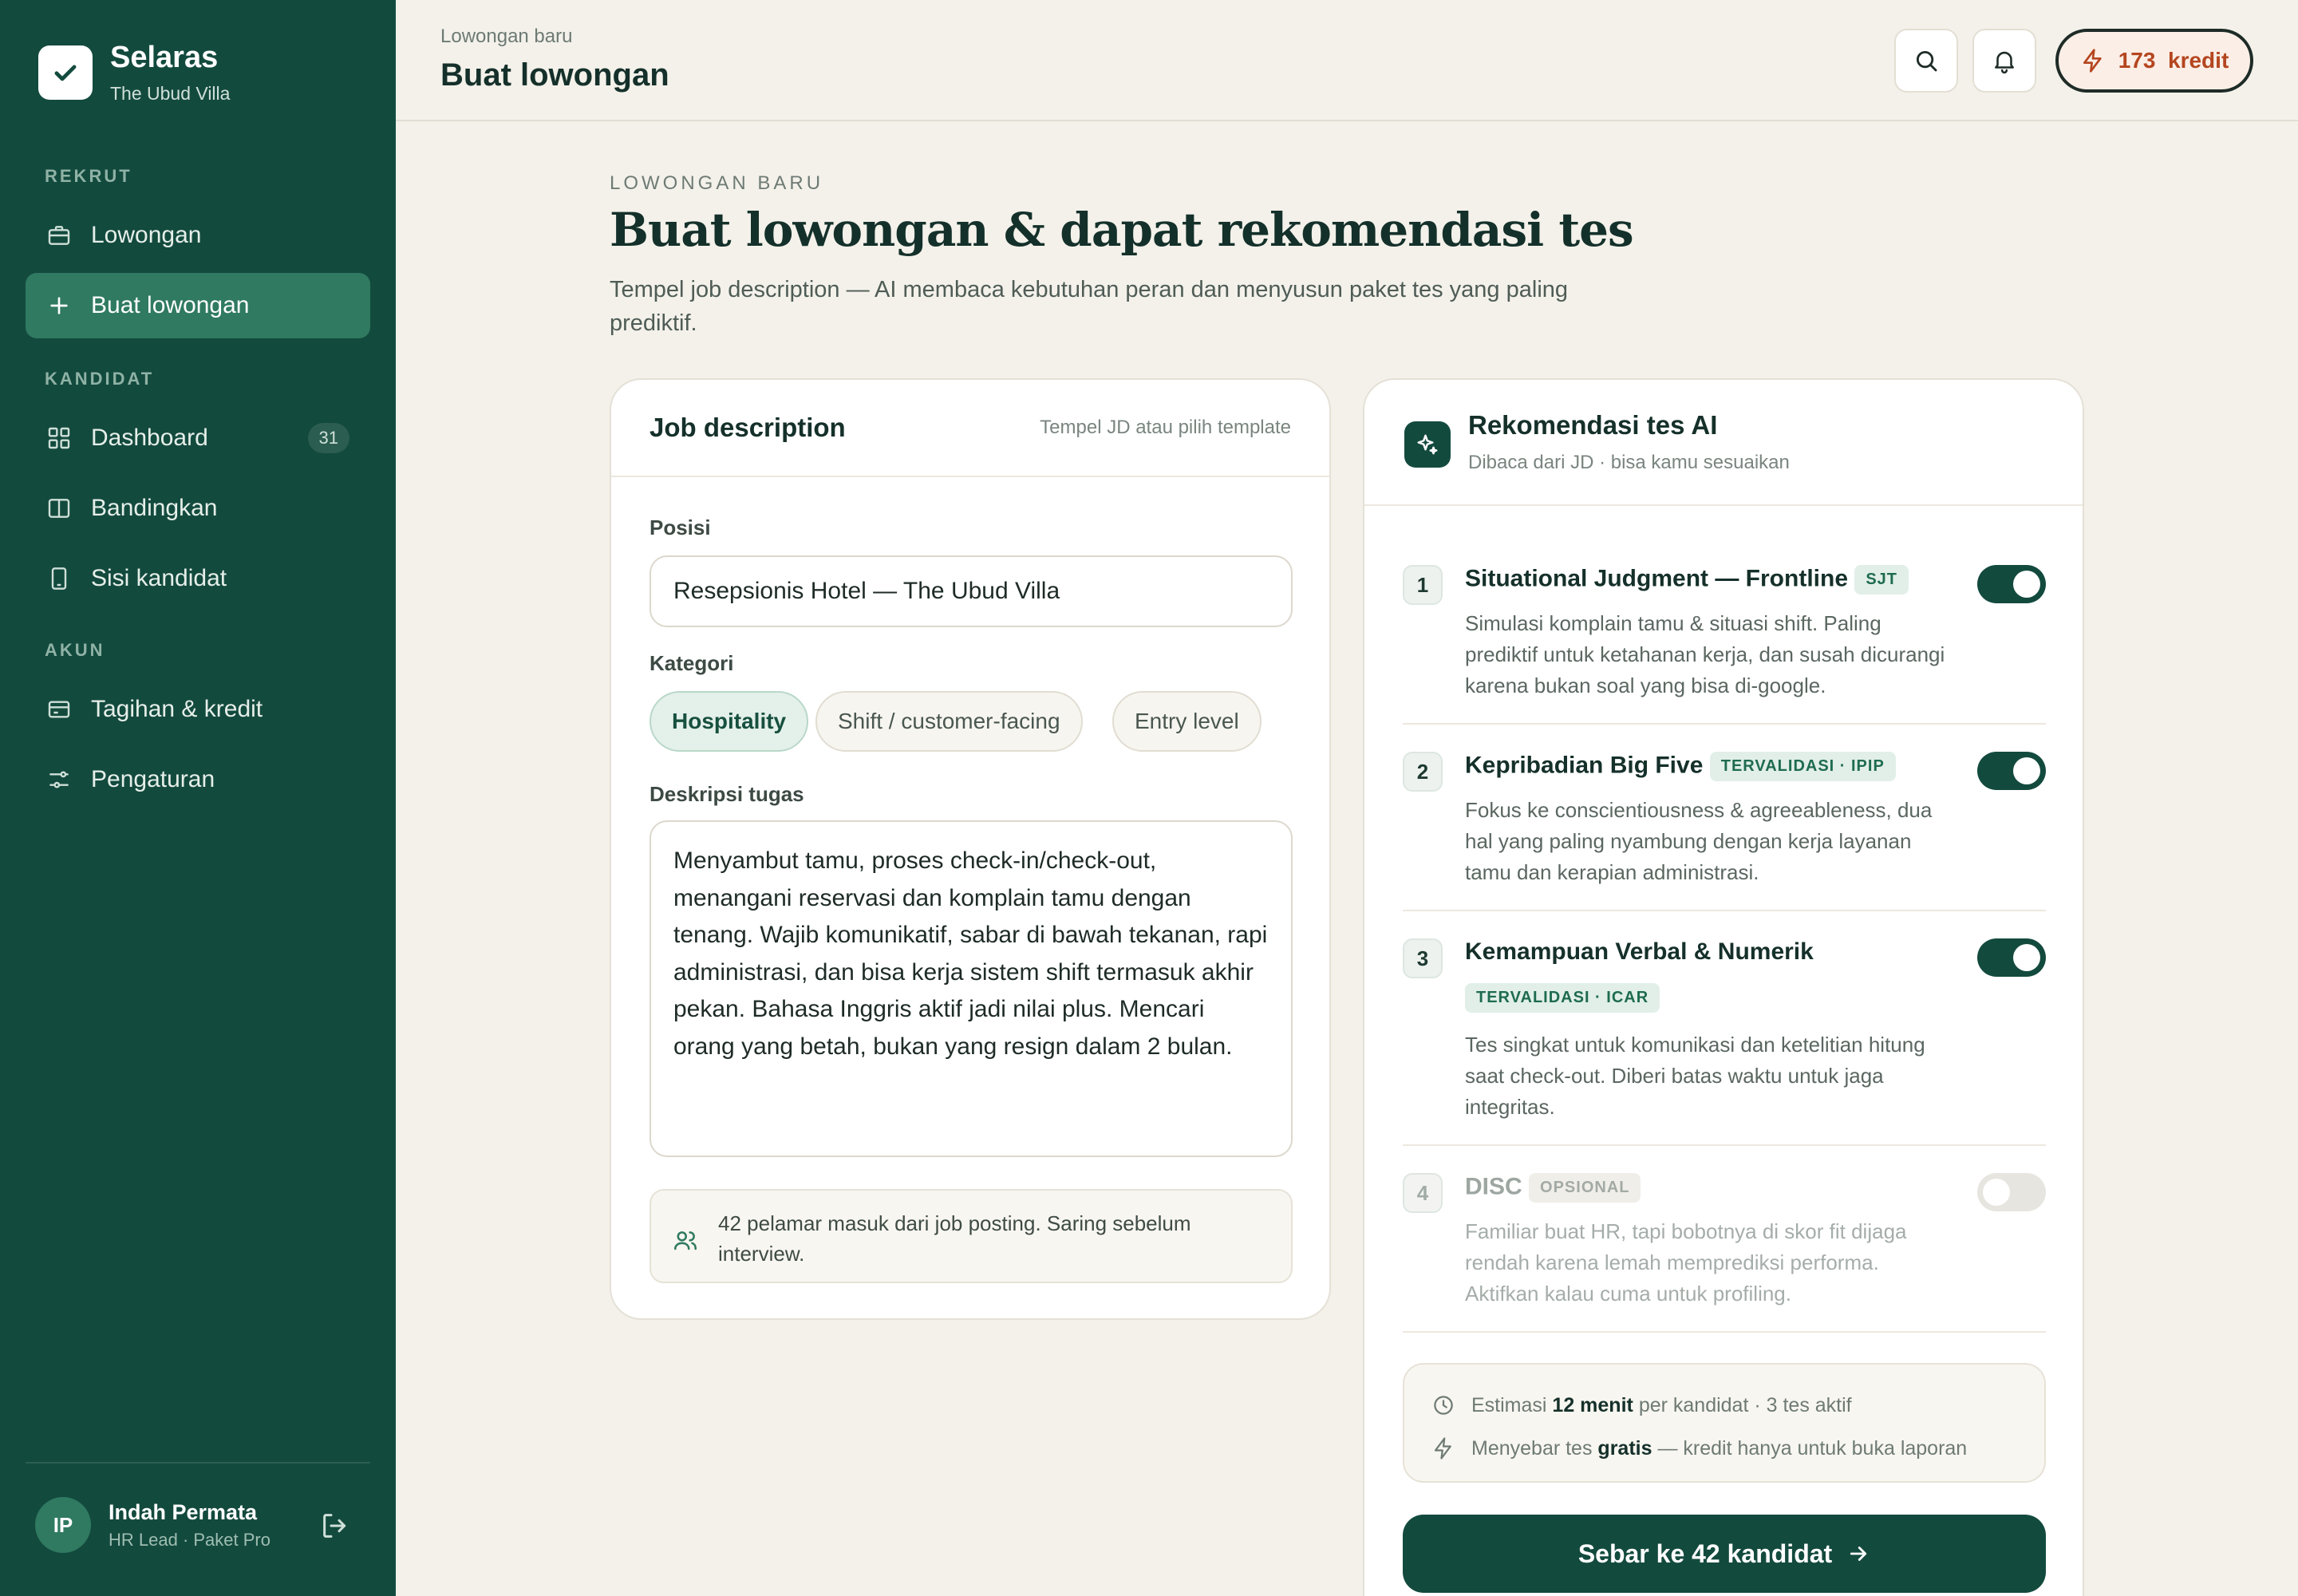  I want to click on send-to-candidates-button: Sebar ke 42 kandidat, so click(1725, 1554).